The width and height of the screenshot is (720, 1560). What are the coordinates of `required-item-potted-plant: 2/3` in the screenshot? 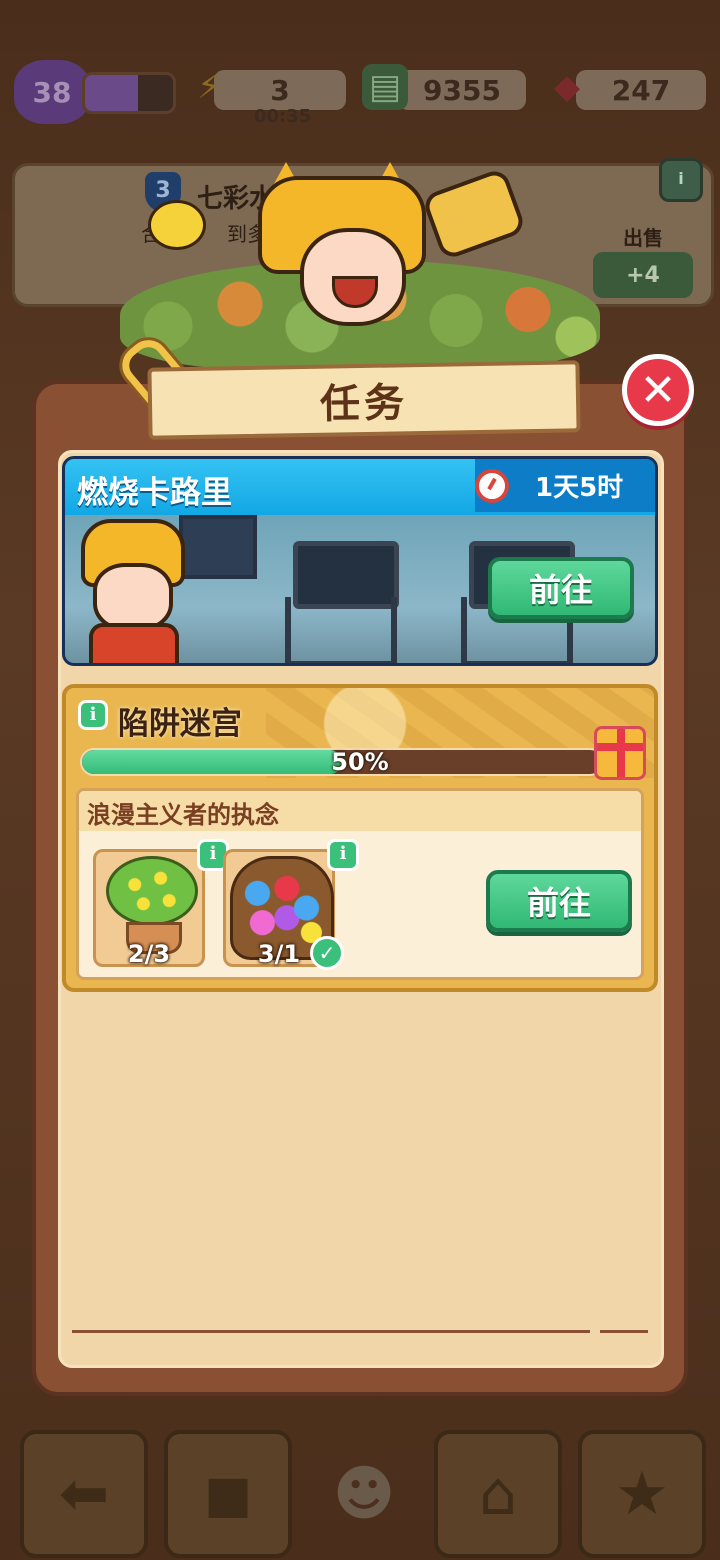 It's located at (149, 908).